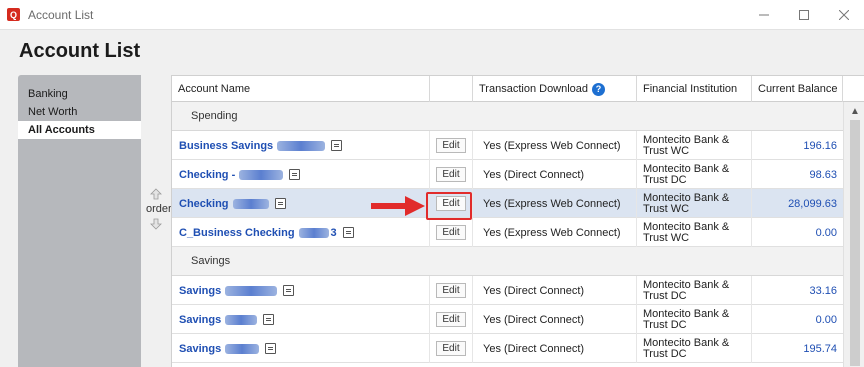 This screenshot has width=864, height=367. What do you see at coordinates (797, 174) in the screenshot?
I see `balance-cell: 98.63` at bounding box center [797, 174].